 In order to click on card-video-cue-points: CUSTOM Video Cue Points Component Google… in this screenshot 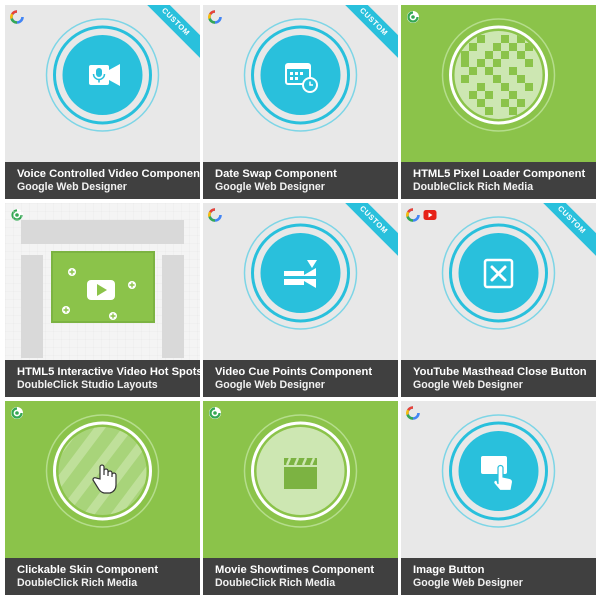, I will do `click(300, 300)`.